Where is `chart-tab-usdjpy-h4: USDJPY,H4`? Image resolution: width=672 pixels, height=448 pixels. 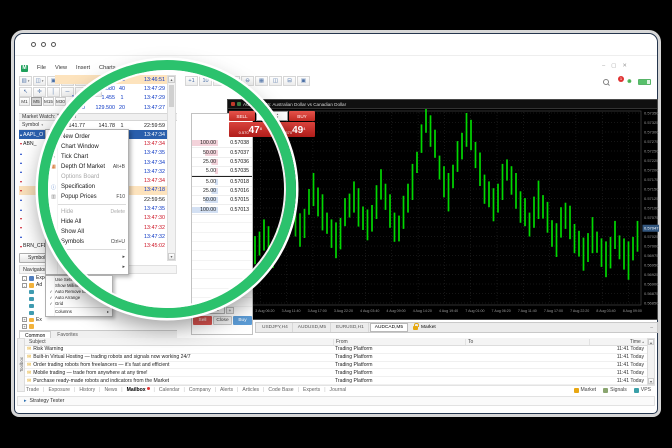
chart-tab-usdjpy-h4: USDJPY,H4 is located at coordinates (275, 327).